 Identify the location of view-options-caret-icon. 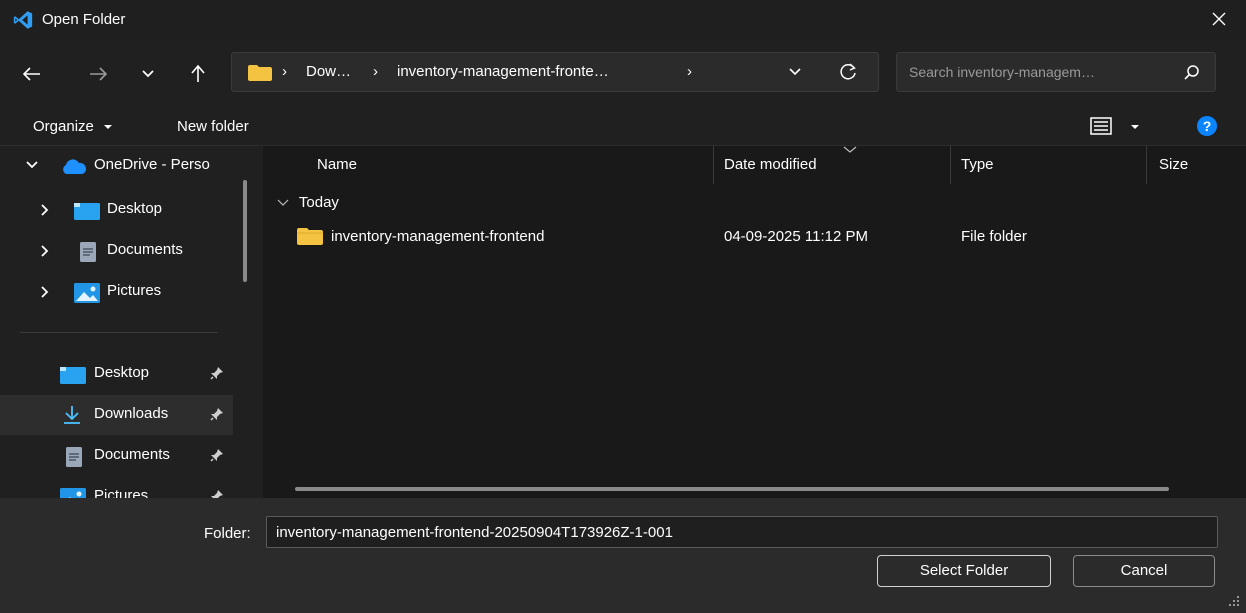
(1135, 127).